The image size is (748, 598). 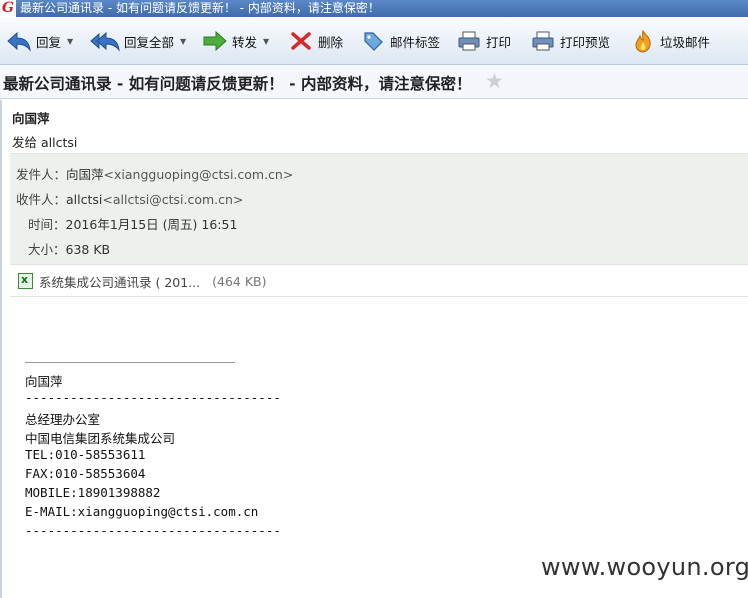 I want to click on watermark: www.wooyun.org, so click(x=644, y=567).